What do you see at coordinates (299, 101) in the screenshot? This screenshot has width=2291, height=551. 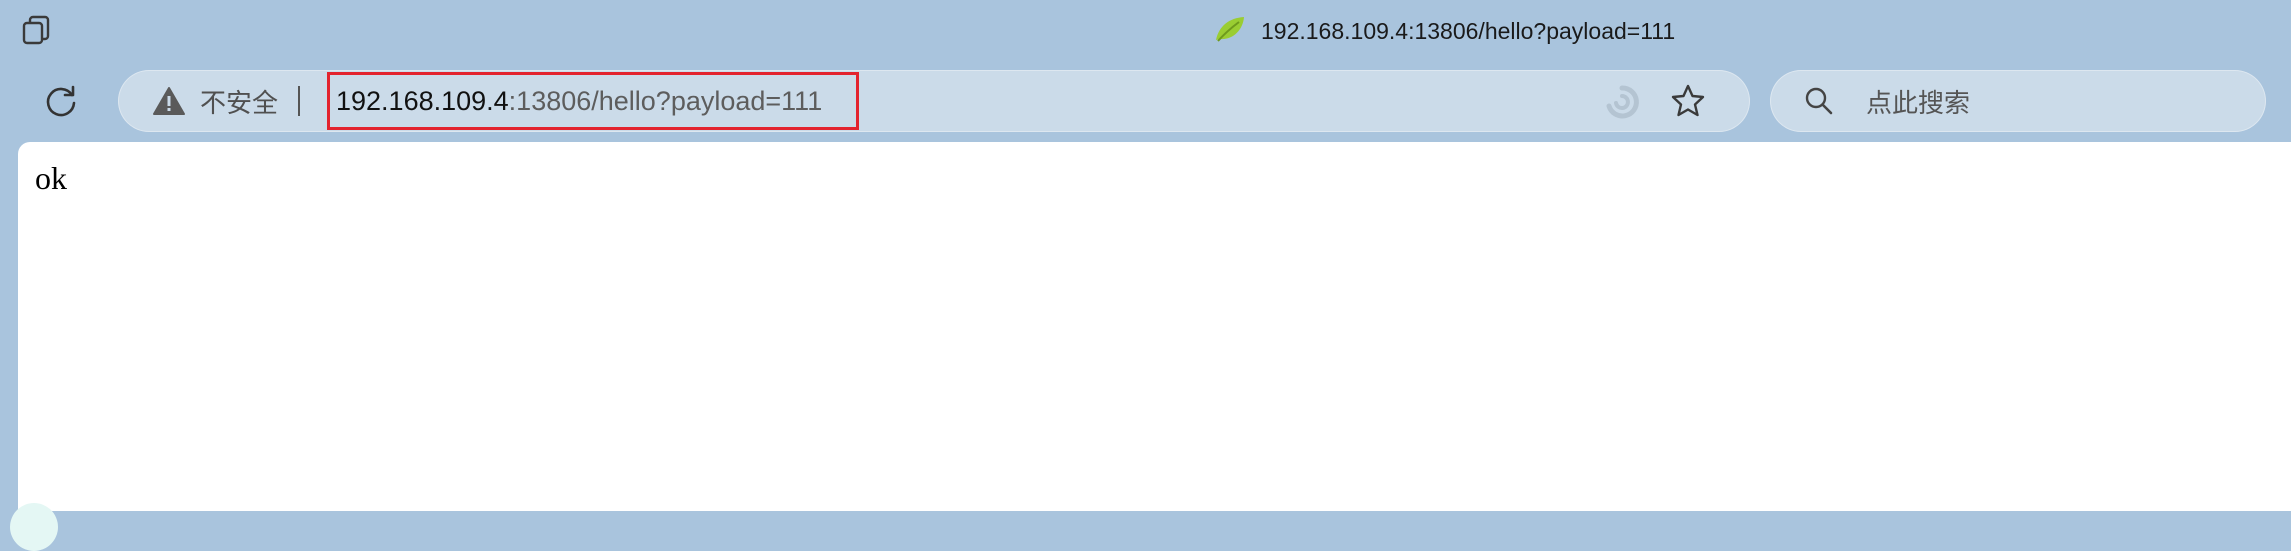 I see `security-divider` at bounding box center [299, 101].